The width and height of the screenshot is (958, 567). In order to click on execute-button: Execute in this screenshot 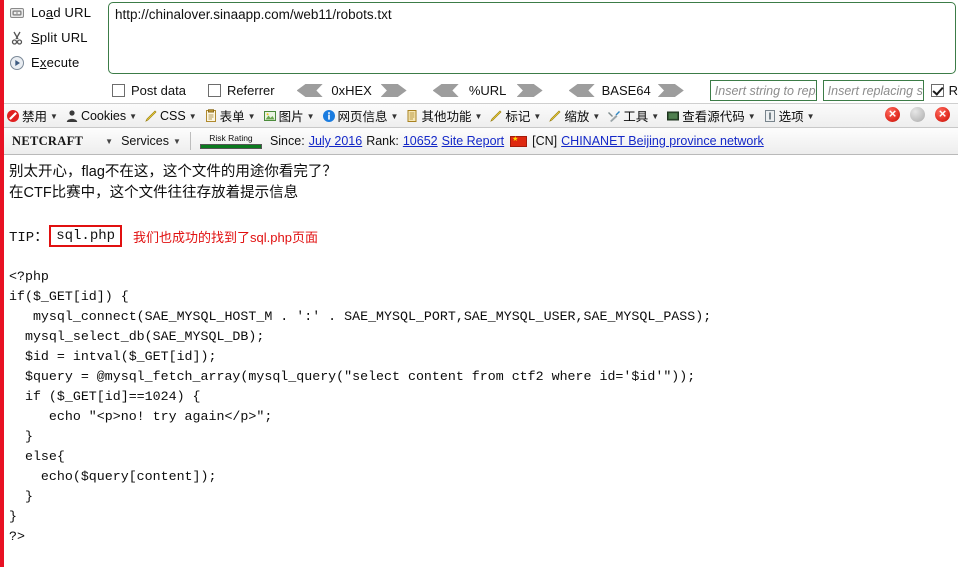, I will do `click(54, 62)`.